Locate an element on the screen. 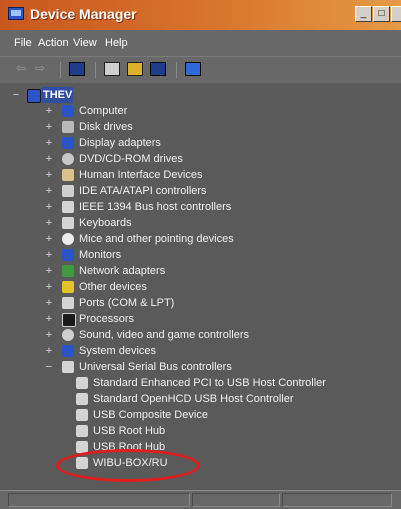 Image resolution: width=401 pixels, height=509 pixels. ieee1394-icon is located at coordinates (68, 207).